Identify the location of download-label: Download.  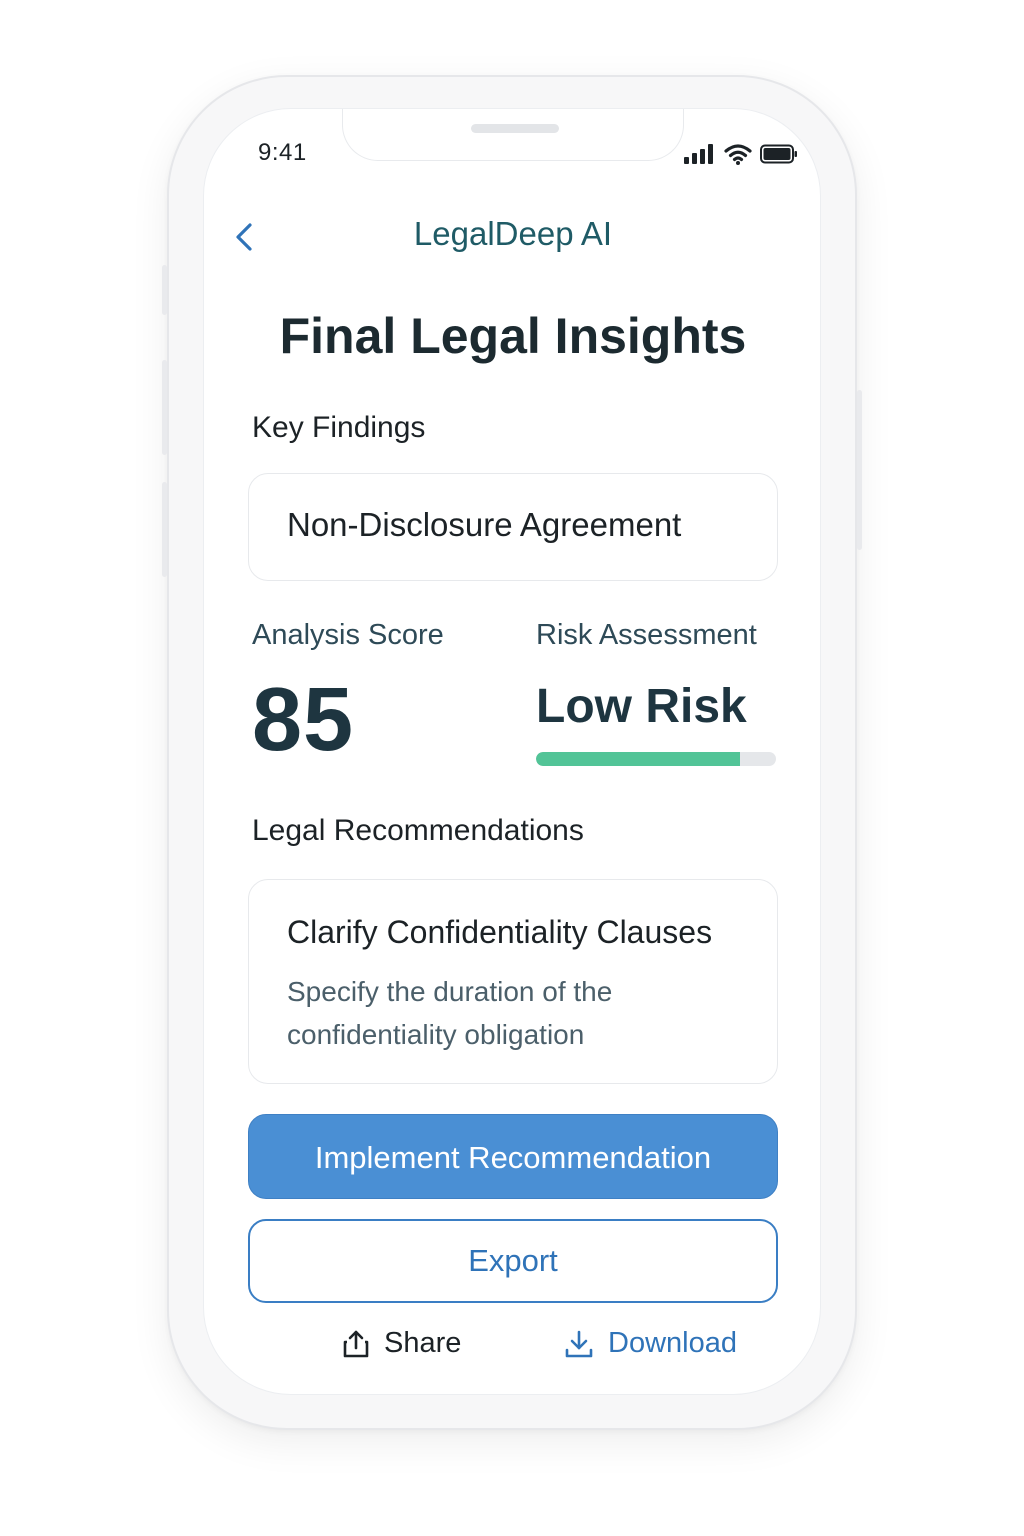
(672, 1343).